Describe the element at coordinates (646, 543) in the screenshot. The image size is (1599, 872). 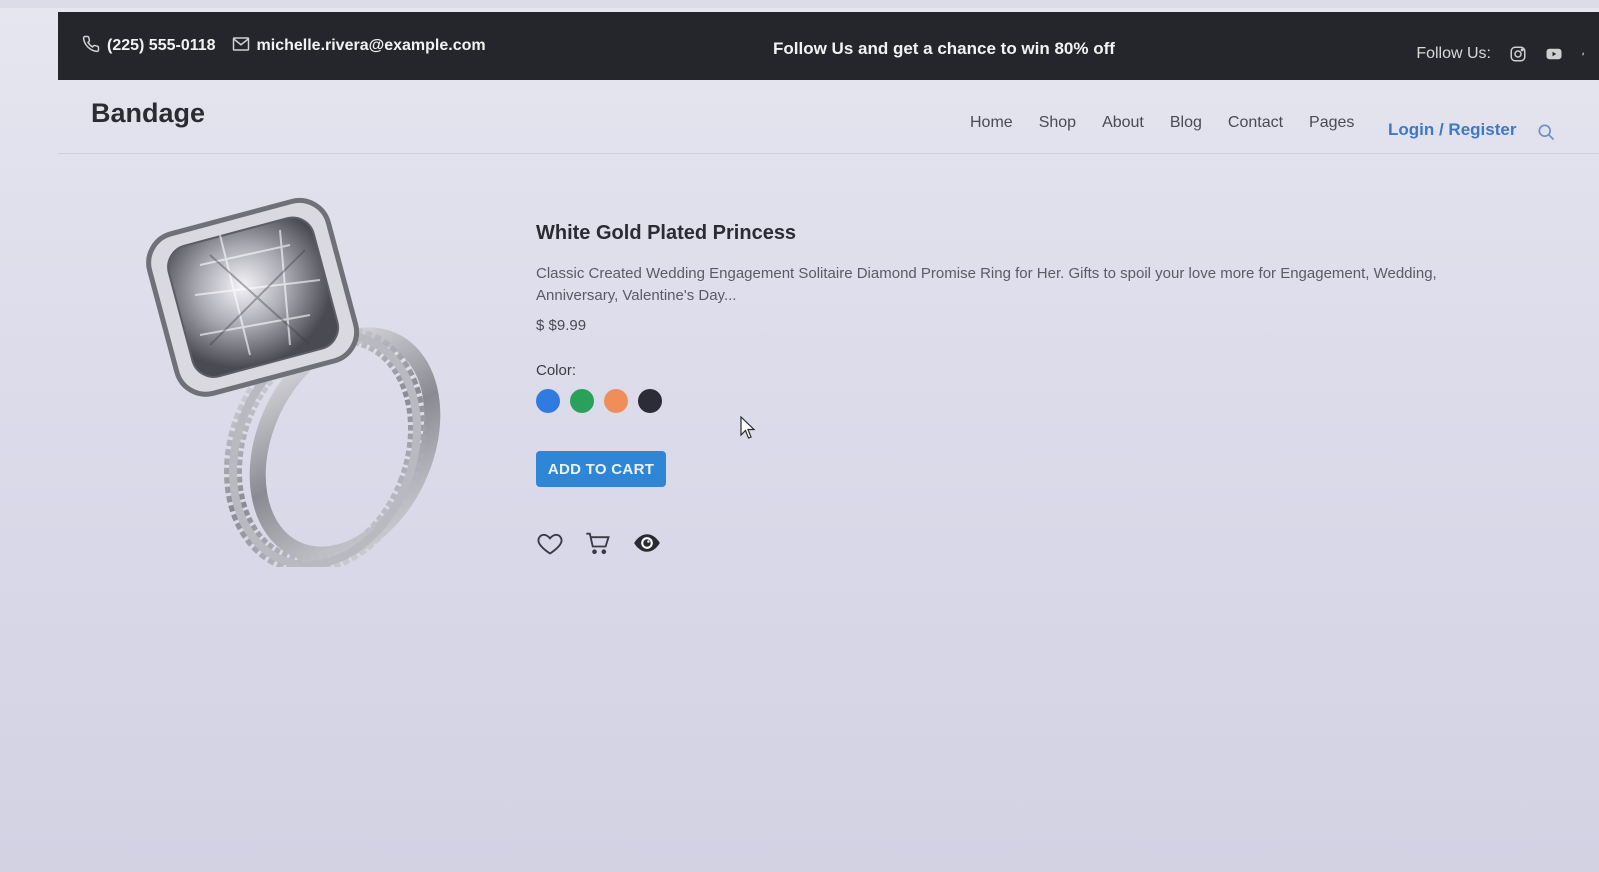
I see `eye-icon` at that location.